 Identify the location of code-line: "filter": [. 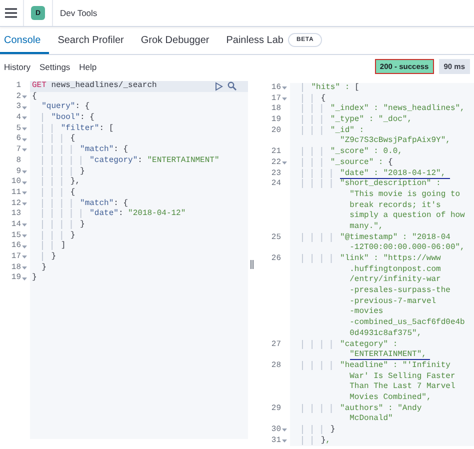
(73, 129).